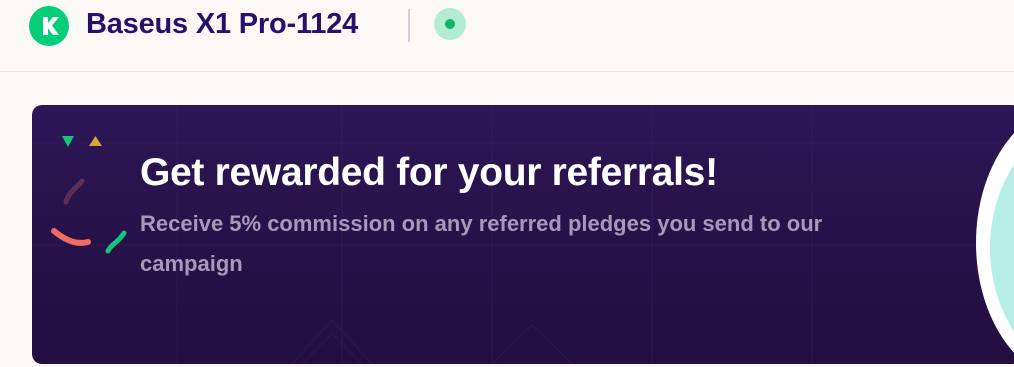 Image resolution: width=1014 pixels, height=367 pixels. What do you see at coordinates (89, 195) in the screenshot?
I see `confetti-icon` at bounding box center [89, 195].